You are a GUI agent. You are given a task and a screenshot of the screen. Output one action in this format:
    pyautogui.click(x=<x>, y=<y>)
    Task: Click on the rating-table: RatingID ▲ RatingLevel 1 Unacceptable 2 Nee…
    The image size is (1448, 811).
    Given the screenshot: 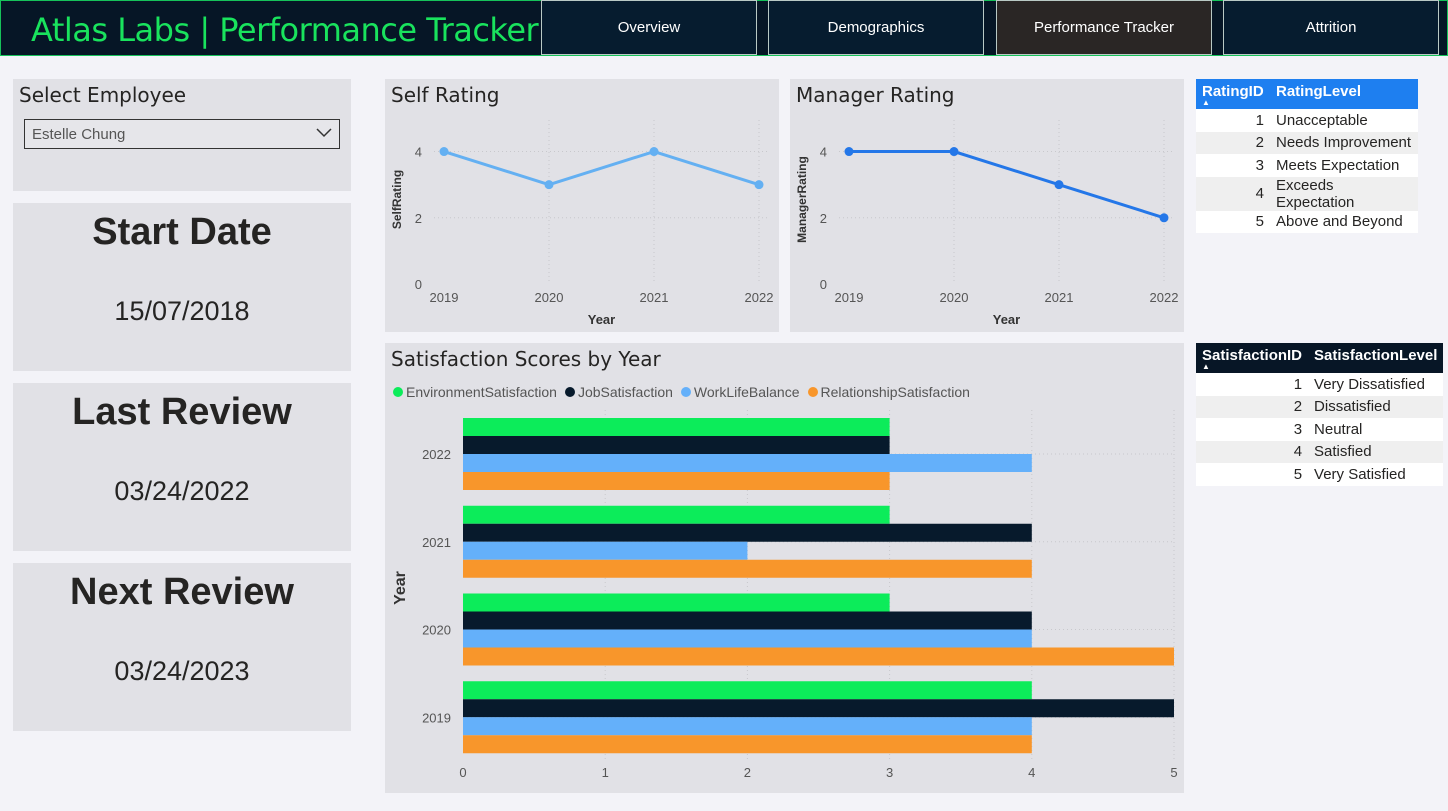 What is the action you would take?
    pyautogui.click(x=1307, y=156)
    